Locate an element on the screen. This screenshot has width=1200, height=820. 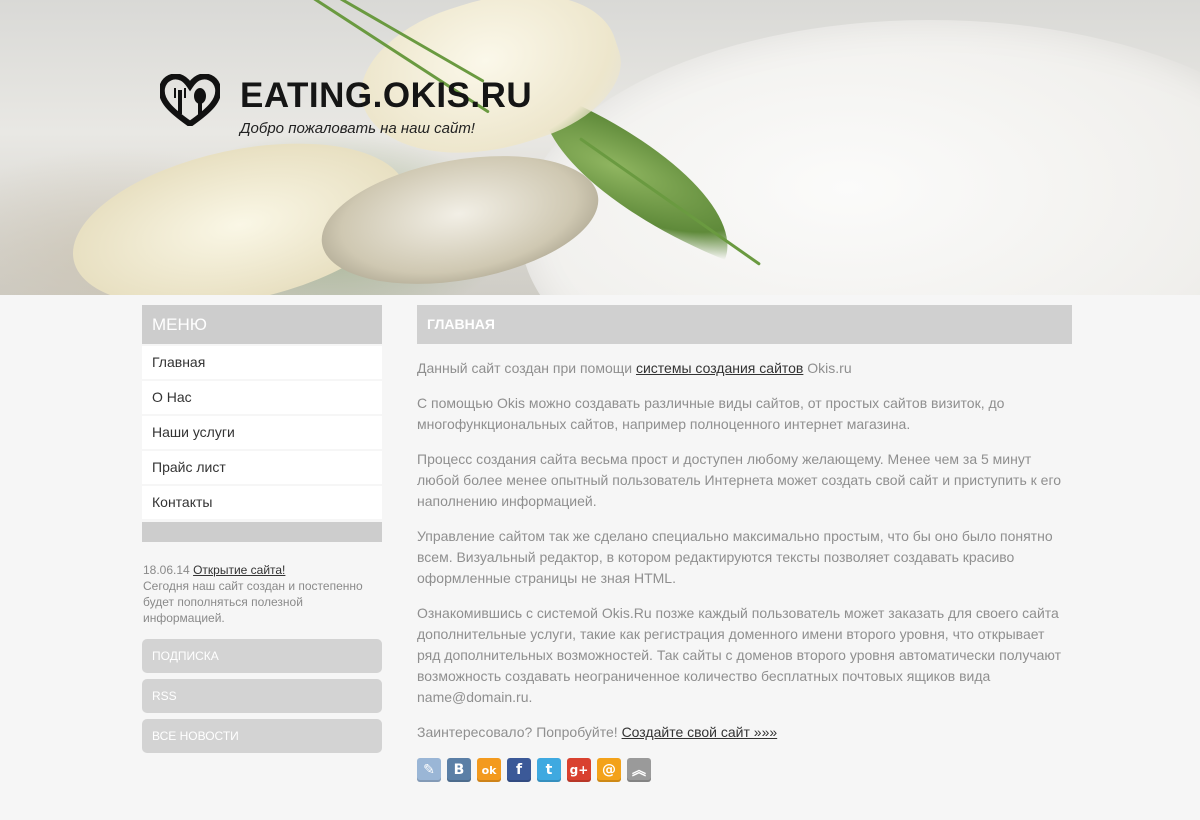
news-date: 18.06.14 is located at coordinates (166, 570).